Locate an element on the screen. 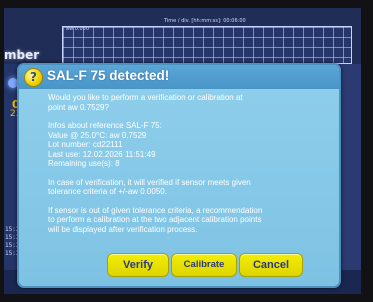 Image resolution: width=373 pixels, height=302 pixels. background-chart is located at coordinates (207, 45).